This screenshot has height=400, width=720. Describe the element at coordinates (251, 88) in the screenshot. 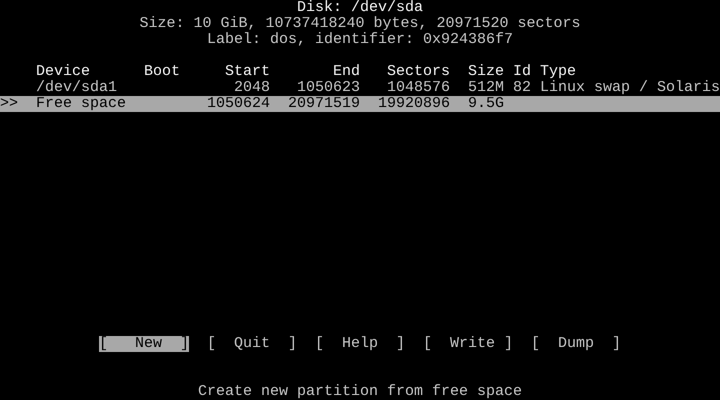

I see `table-cell-text: 2048` at that location.